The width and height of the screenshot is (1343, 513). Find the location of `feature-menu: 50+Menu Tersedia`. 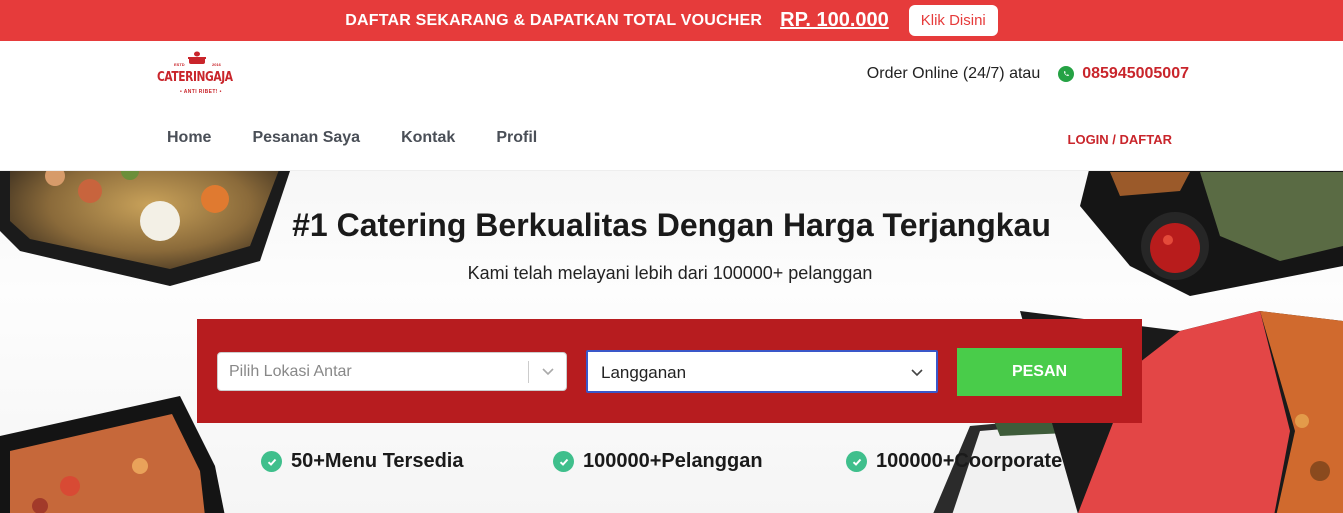

feature-menu: 50+Menu Tersedia is located at coordinates (362, 461).